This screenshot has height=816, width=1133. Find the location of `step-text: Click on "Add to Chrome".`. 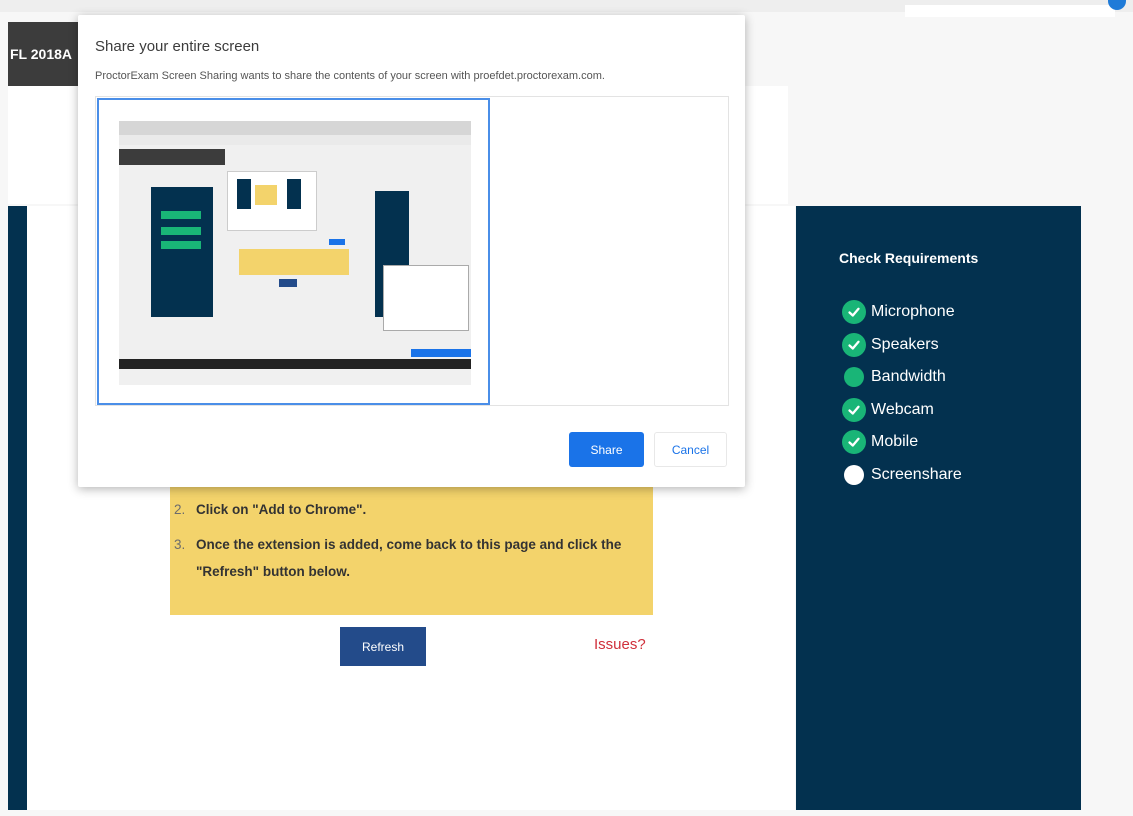

step-text: Click on "Add to Chrome". is located at coordinates (281, 509).